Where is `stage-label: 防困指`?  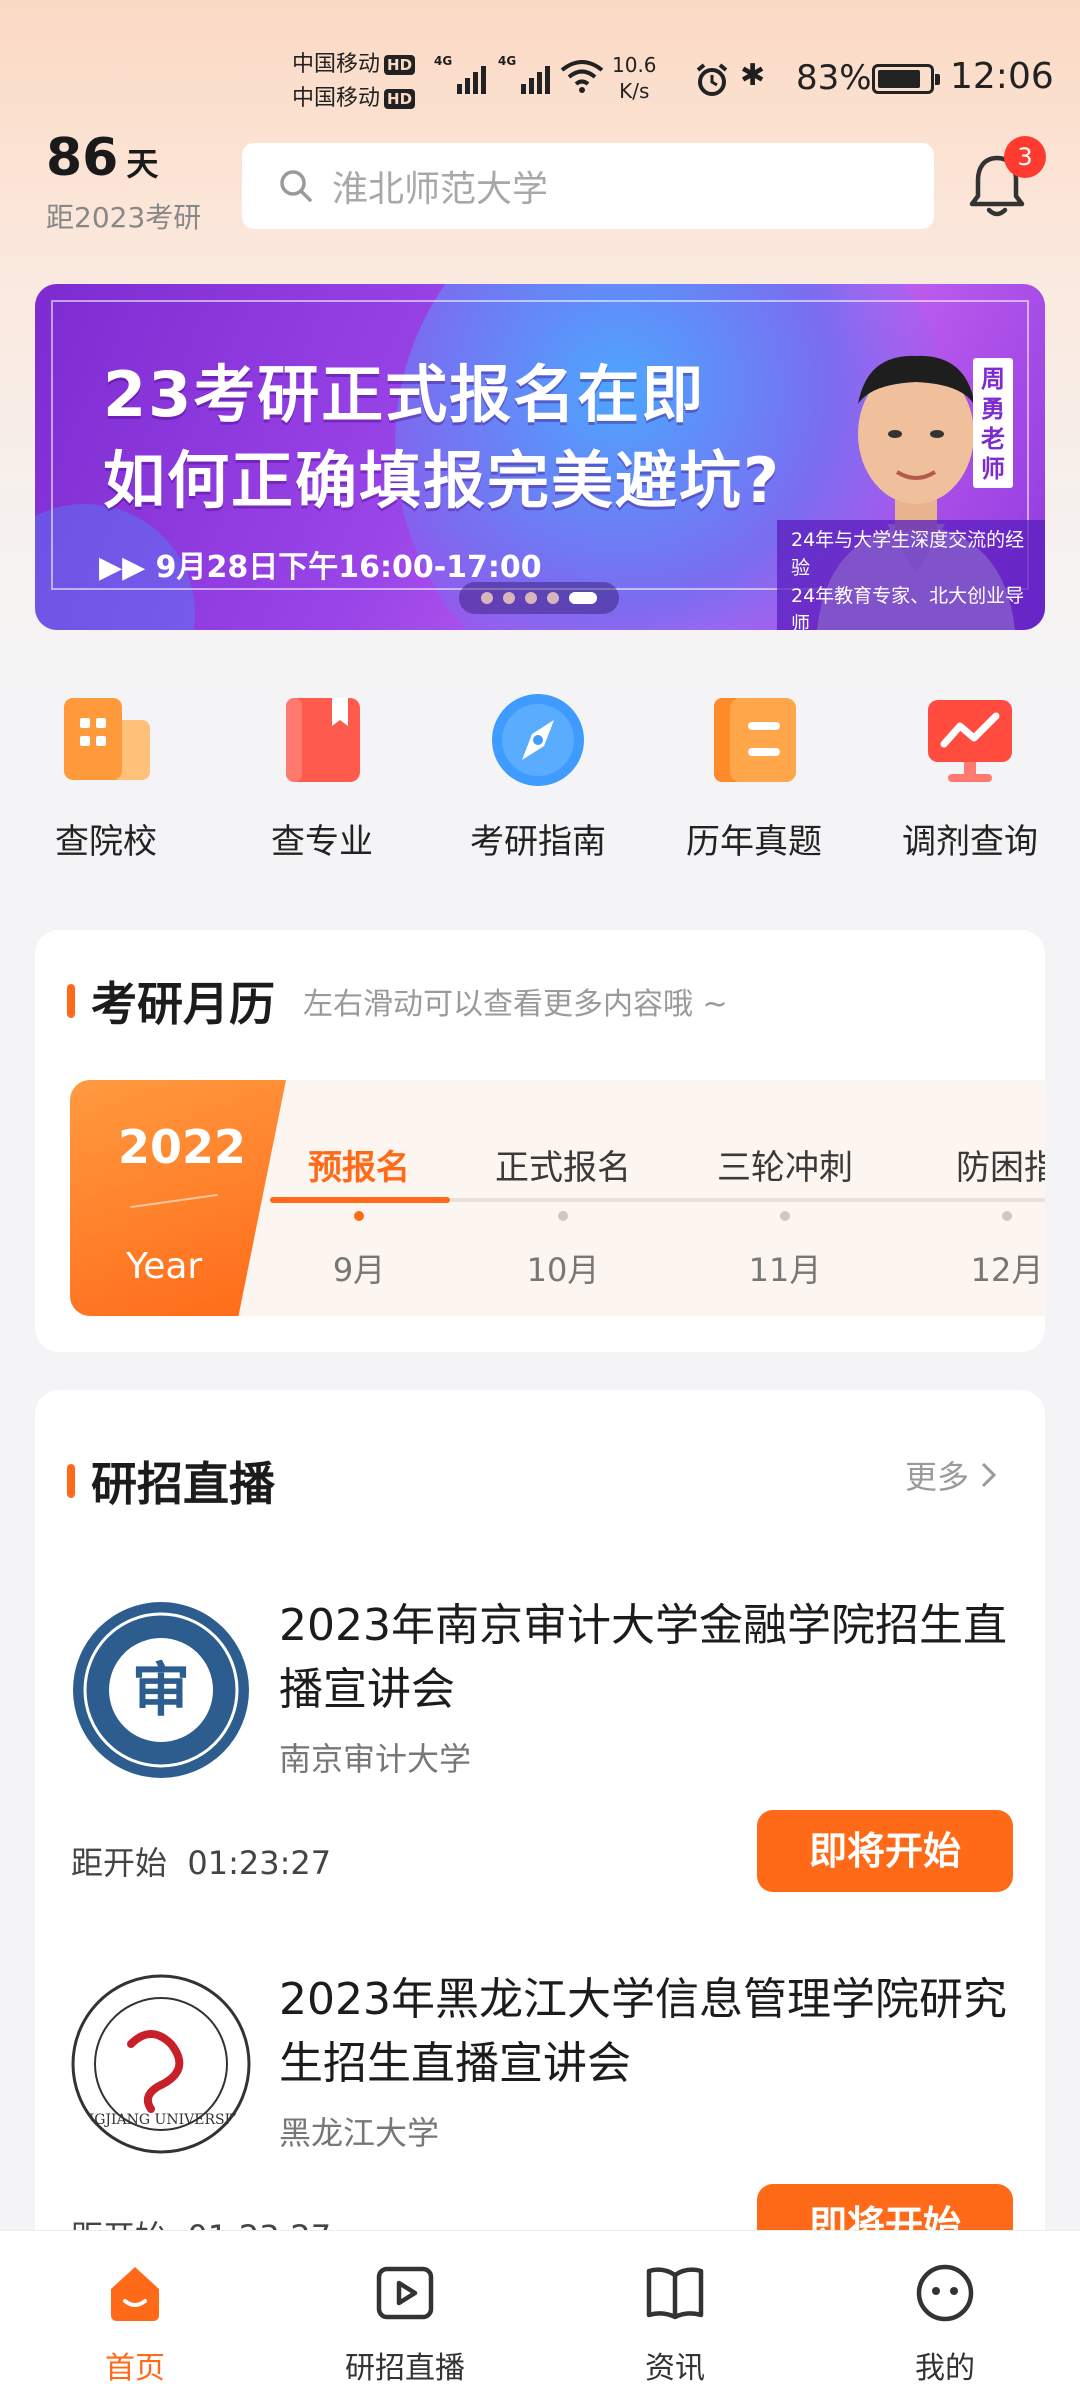
stage-label: 防困指 is located at coordinates (1000, 1168).